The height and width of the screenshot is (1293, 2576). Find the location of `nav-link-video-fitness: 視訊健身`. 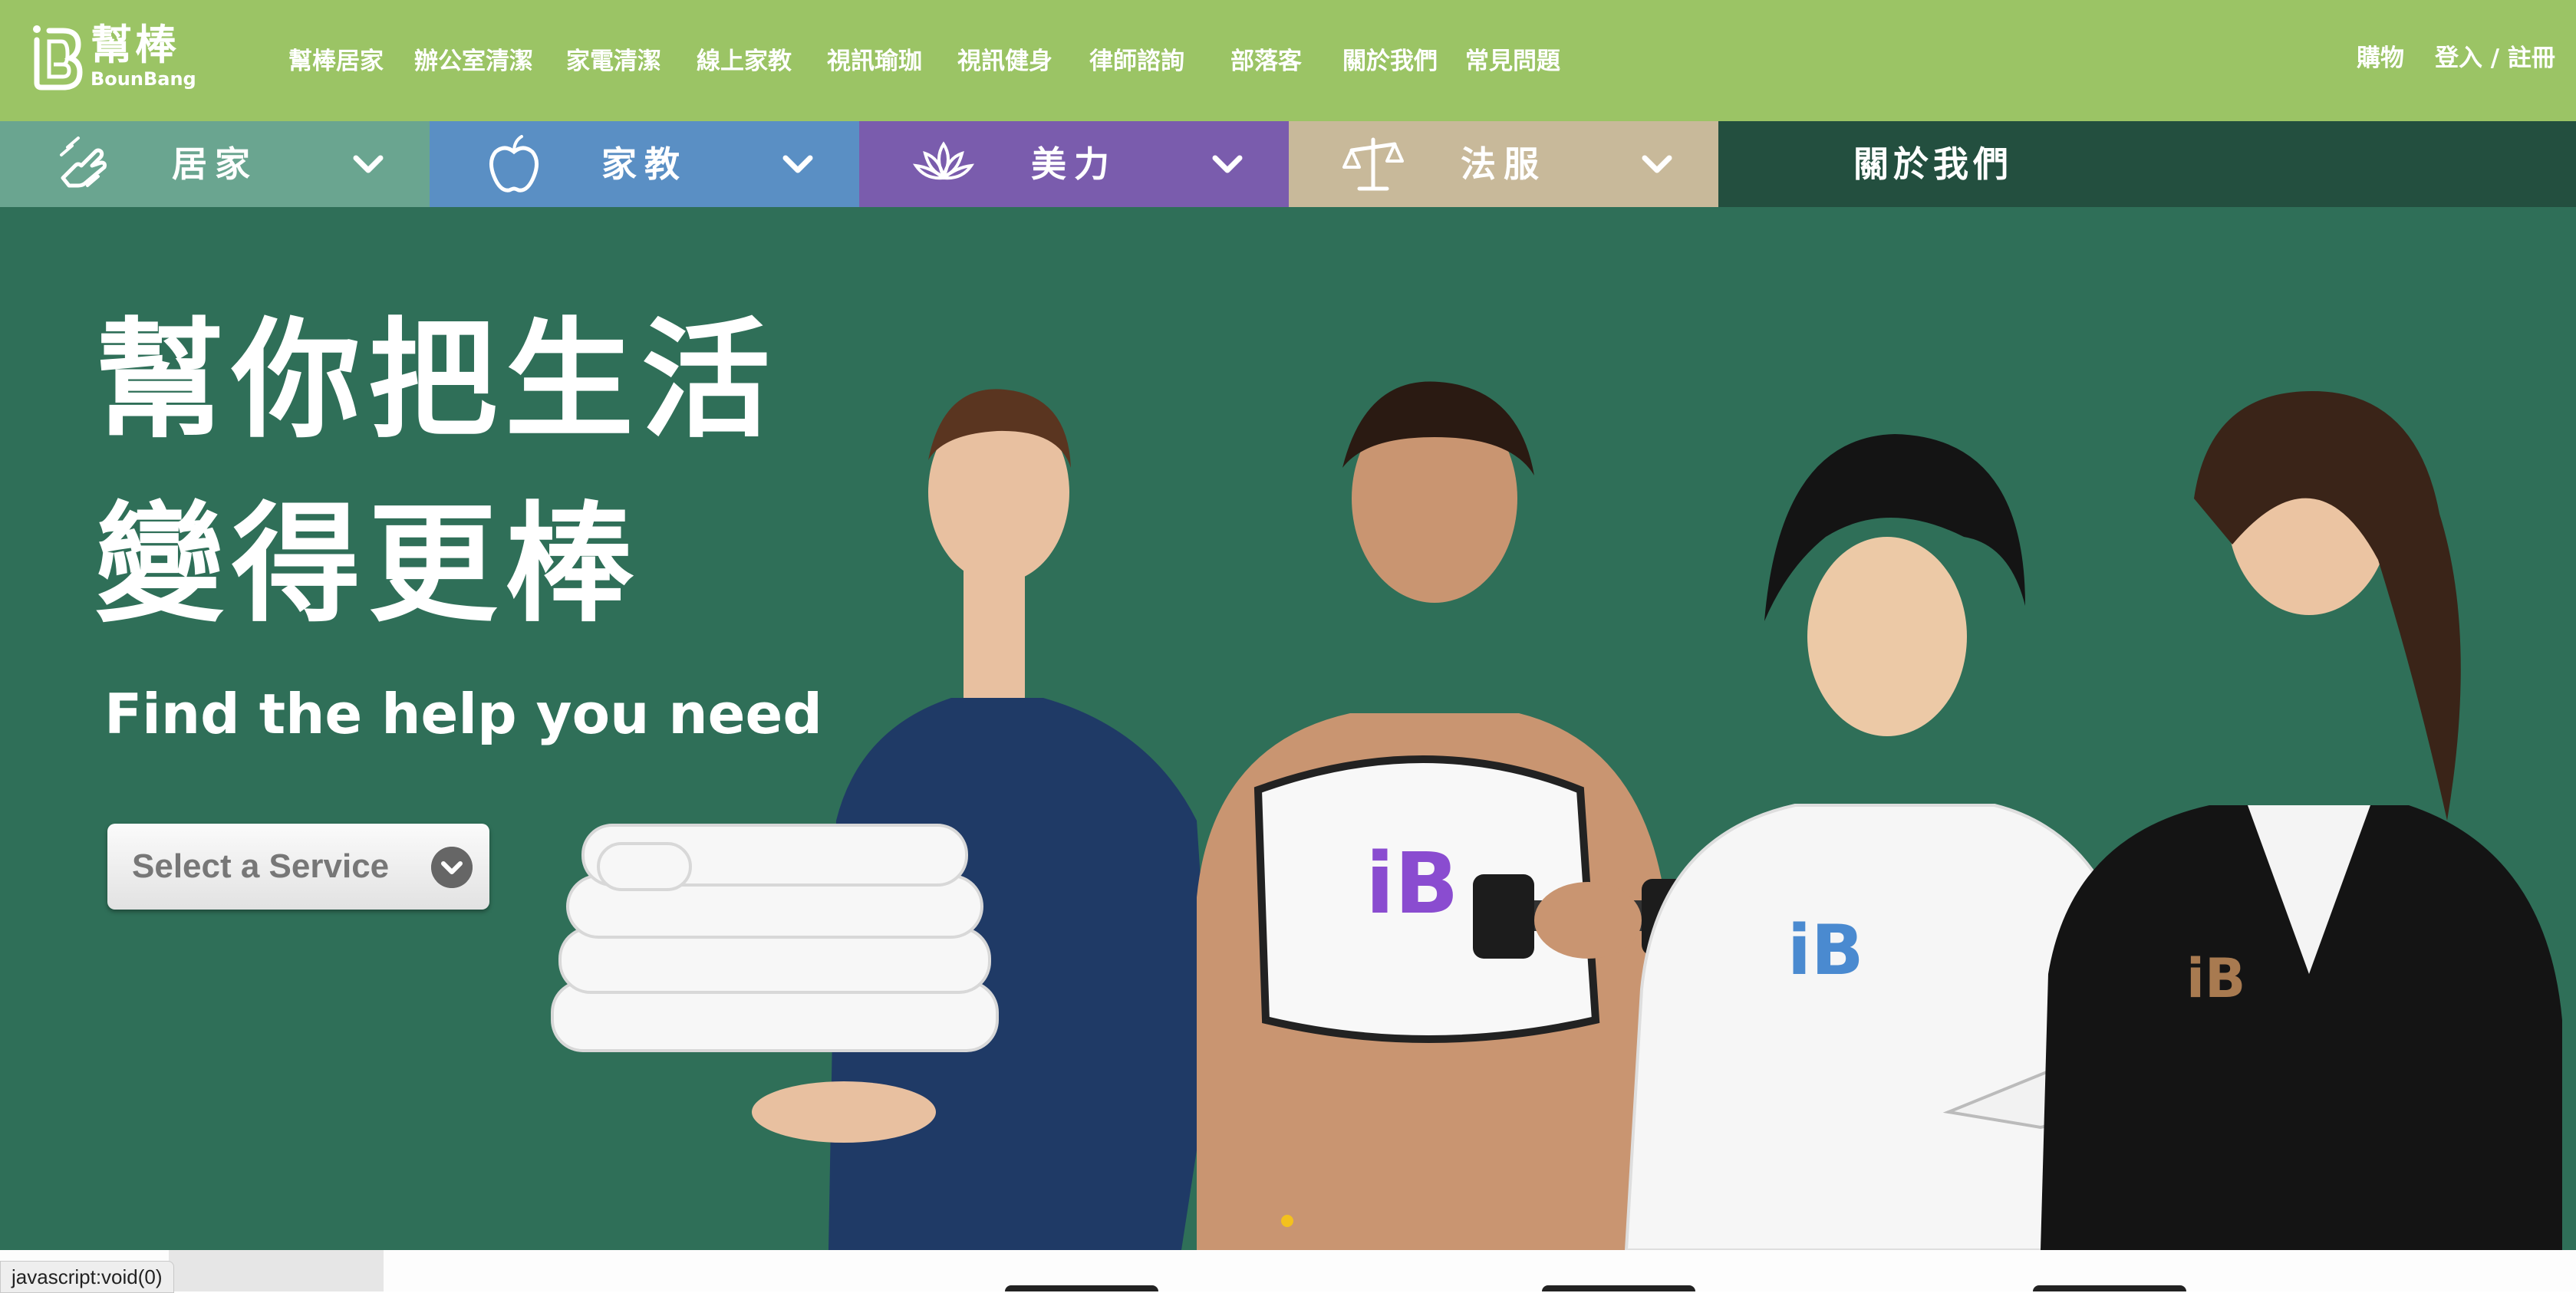

nav-link-video-fitness: 視訊健身 is located at coordinates (1004, 62).